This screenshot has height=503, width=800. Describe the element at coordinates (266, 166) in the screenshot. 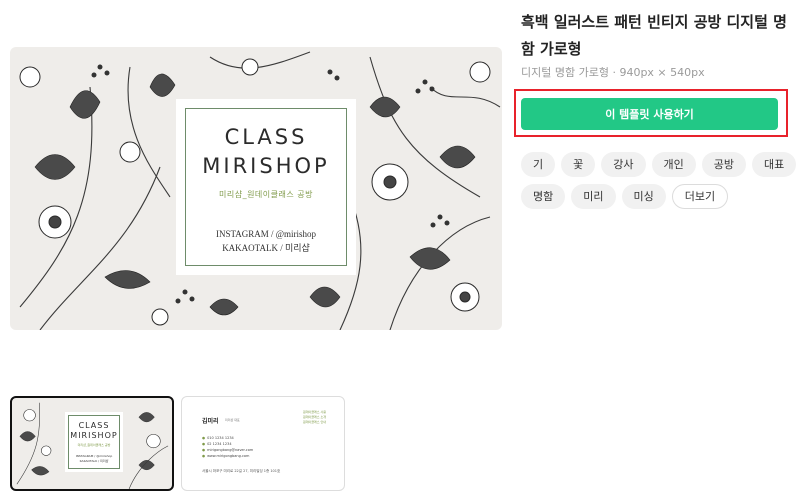

I see `brand-line-2: MIRISHOP` at that location.